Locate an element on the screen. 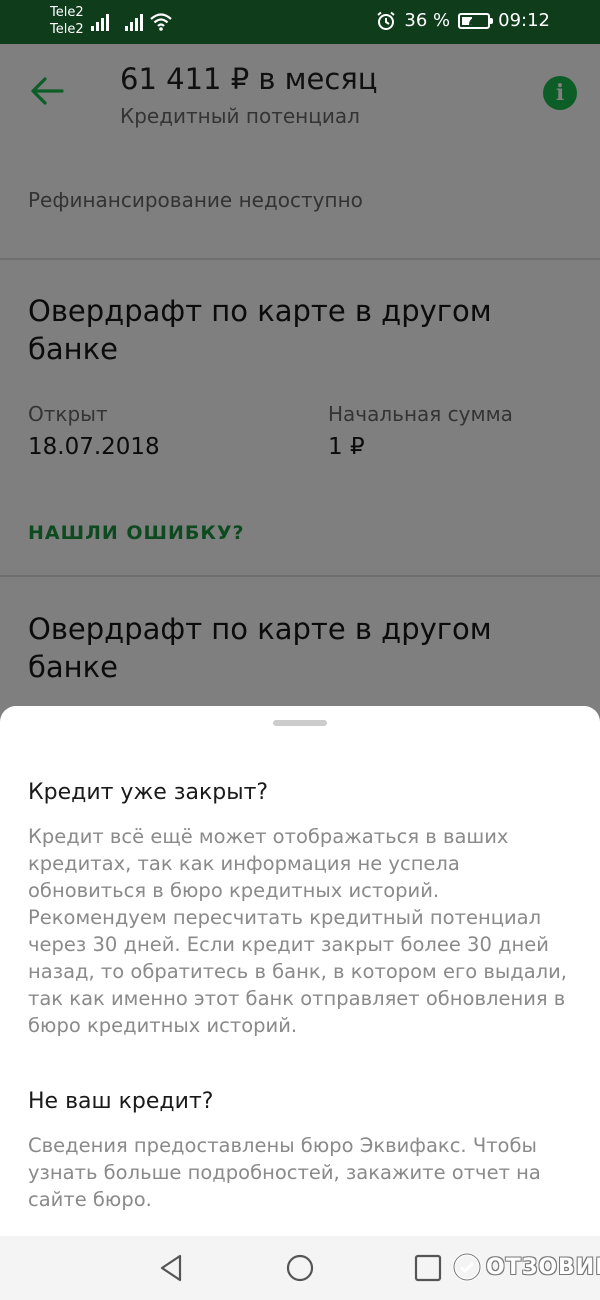 The height and width of the screenshot is (1300, 600). battery-percent: 36 % is located at coordinates (427, 20).